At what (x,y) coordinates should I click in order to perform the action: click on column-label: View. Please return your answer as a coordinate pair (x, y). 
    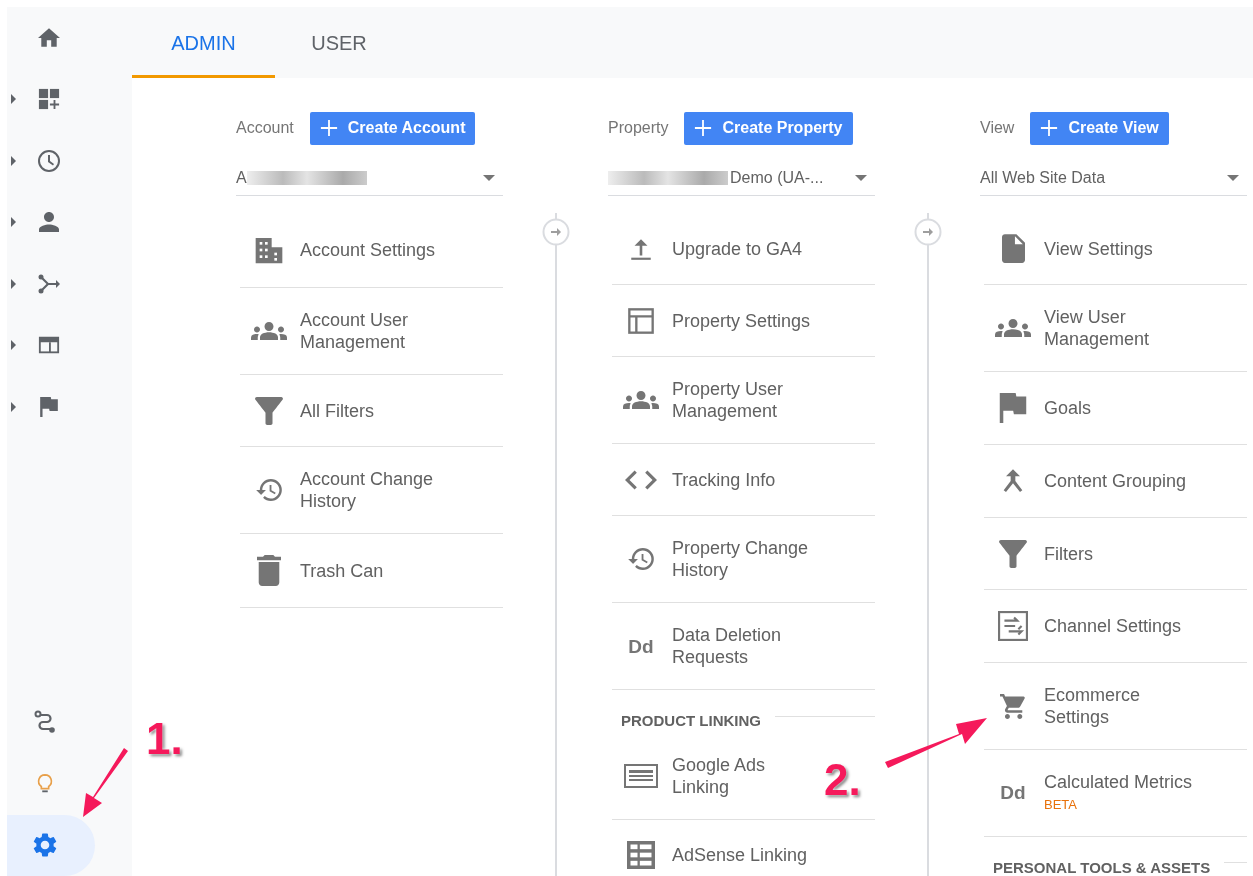
    Looking at the image, I should click on (997, 128).